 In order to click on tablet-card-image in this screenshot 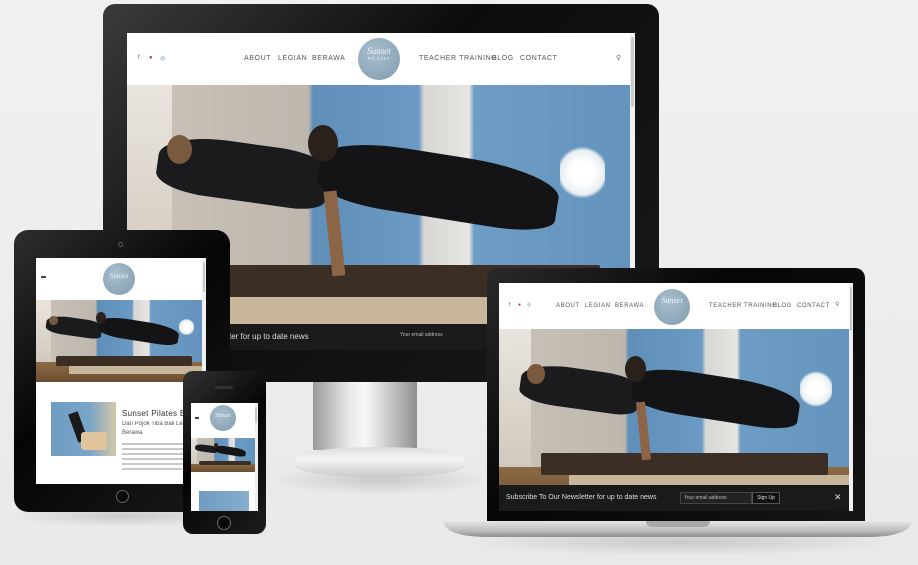, I will do `click(83, 429)`.